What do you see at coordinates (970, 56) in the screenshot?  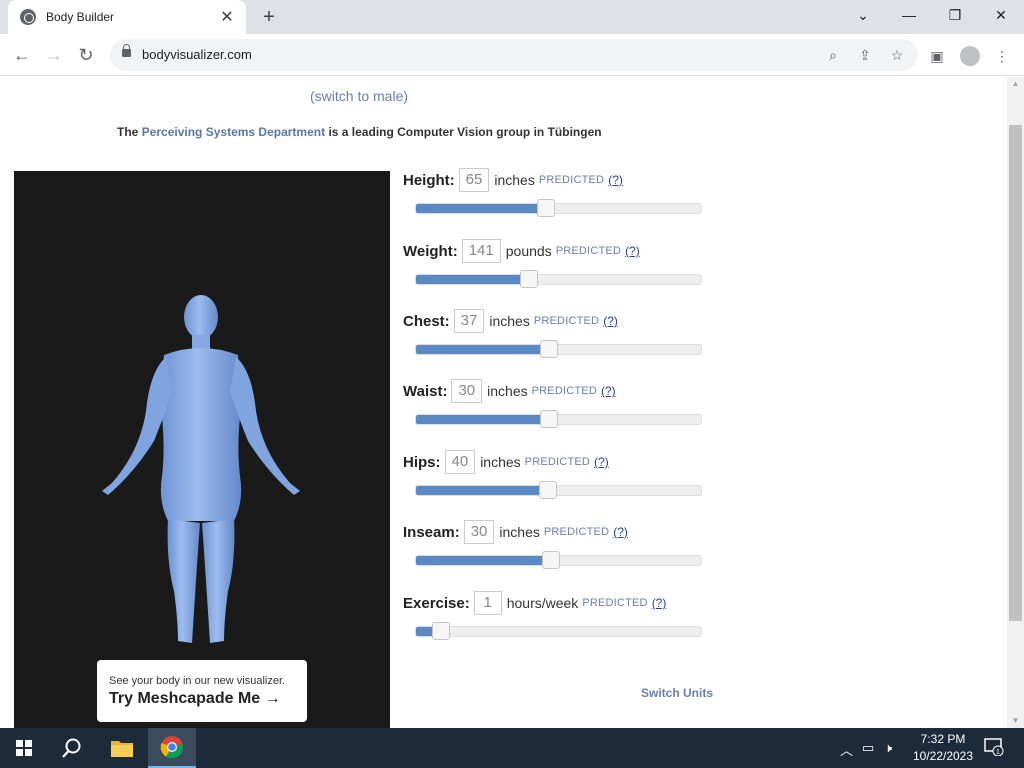 I see `profile-avatar` at bounding box center [970, 56].